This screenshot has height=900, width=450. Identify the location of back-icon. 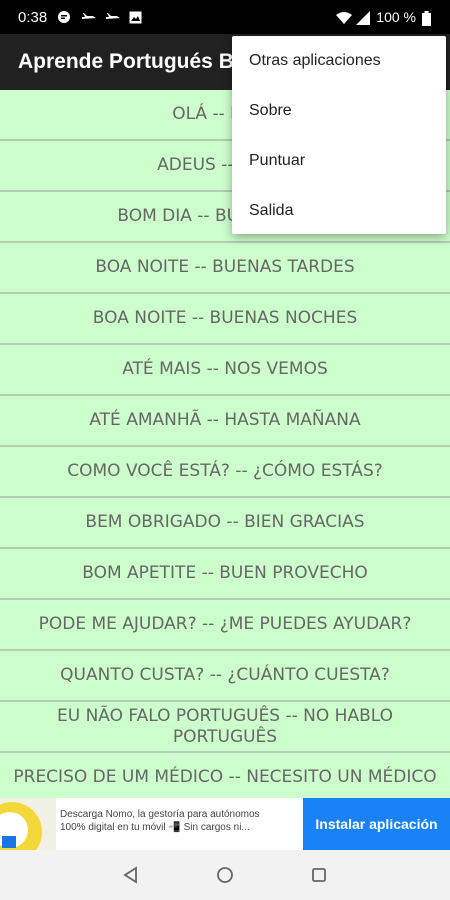
(130, 875).